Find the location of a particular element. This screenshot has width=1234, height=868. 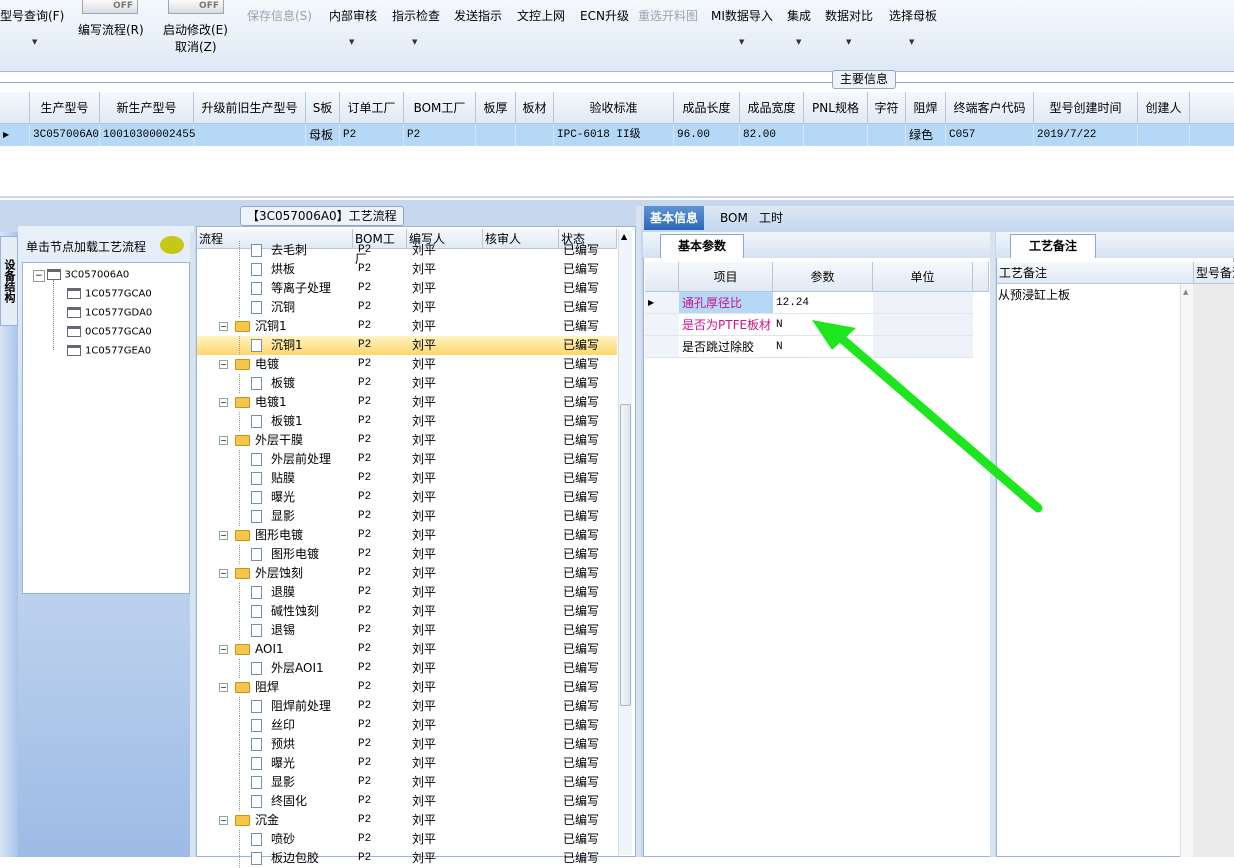

column-header: 板材 is located at coordinates (535, 108).